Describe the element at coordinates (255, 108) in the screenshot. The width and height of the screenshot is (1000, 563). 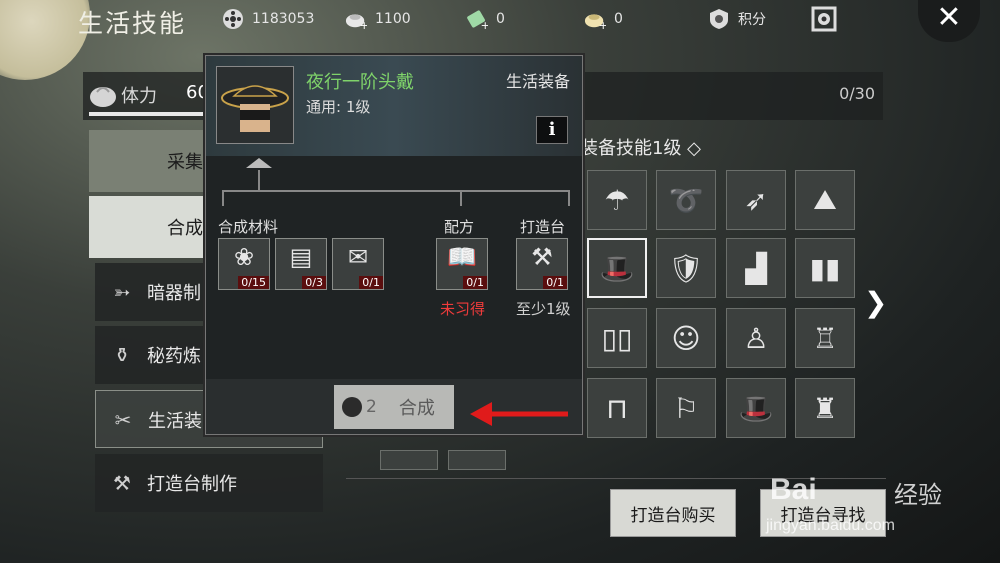
I see `night-hat-icon` at that location.